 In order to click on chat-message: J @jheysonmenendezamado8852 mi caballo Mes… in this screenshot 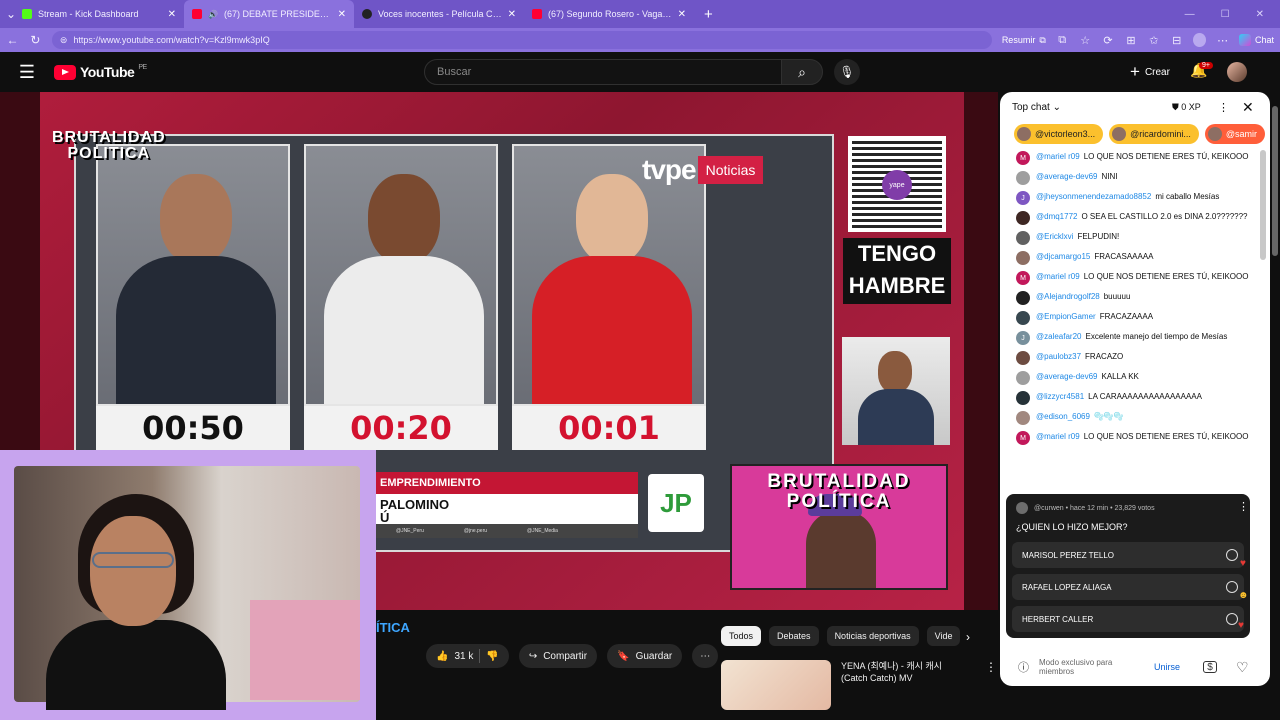, I will do `click(1131, 198)`.